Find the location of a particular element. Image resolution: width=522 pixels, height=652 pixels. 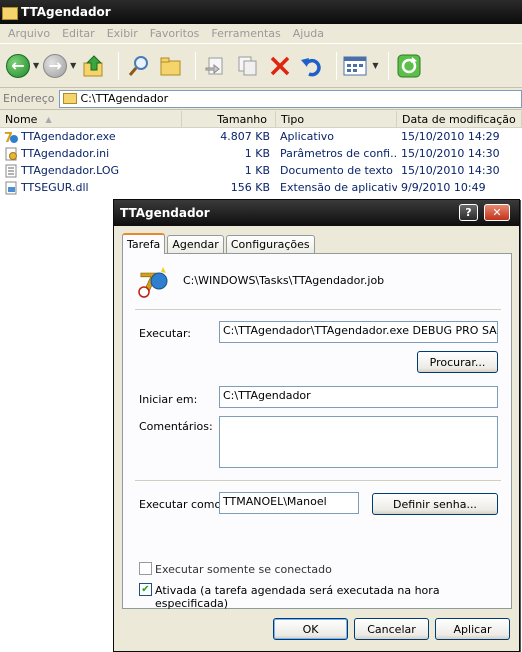

comments-field is located at coordinates (358, 442).